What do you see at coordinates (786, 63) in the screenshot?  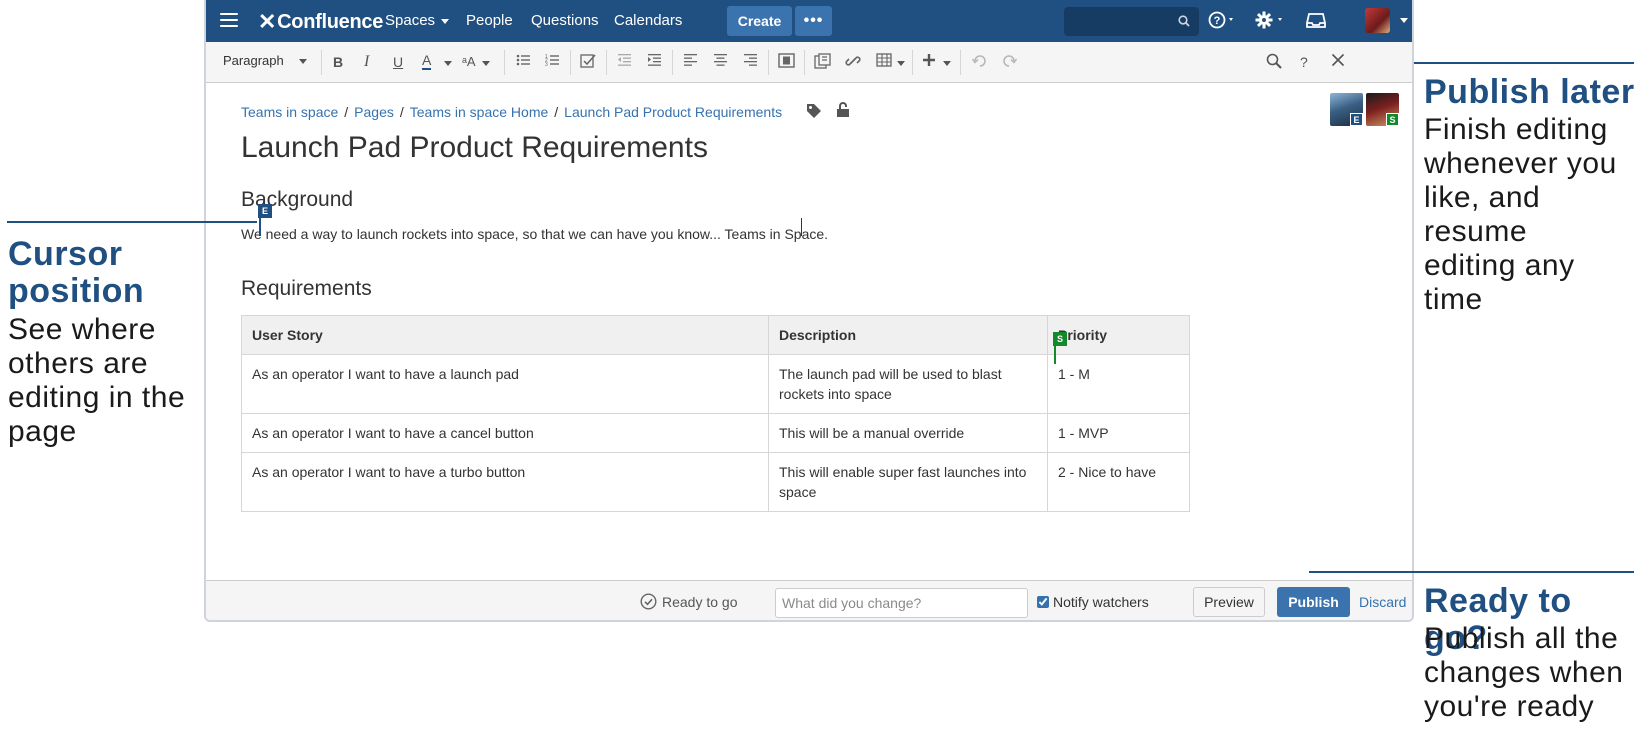 I see `page-layout-icon` at bounding box center [786, 63].